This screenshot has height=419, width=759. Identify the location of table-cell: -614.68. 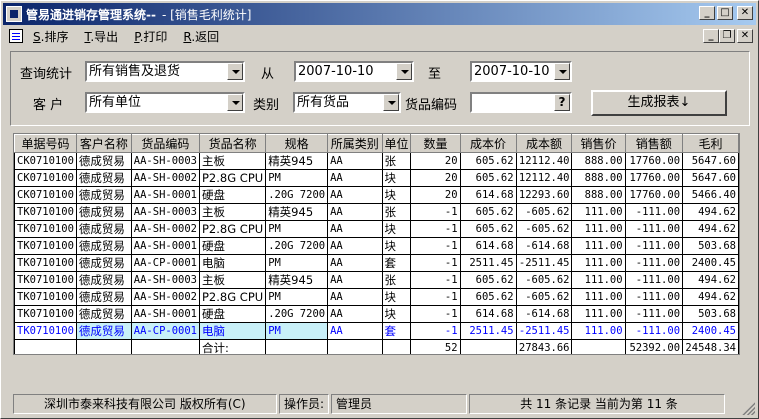
(544, 246).